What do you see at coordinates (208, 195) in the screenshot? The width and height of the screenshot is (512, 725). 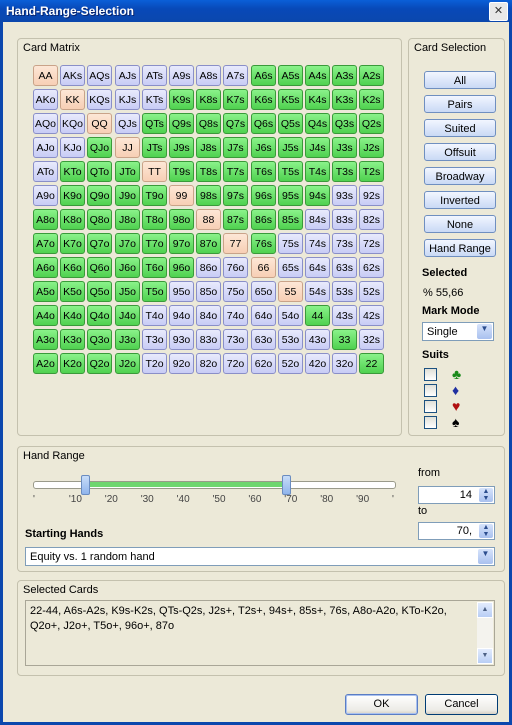 I see `hand-cell: 98s` at bounding box center [208, 195].